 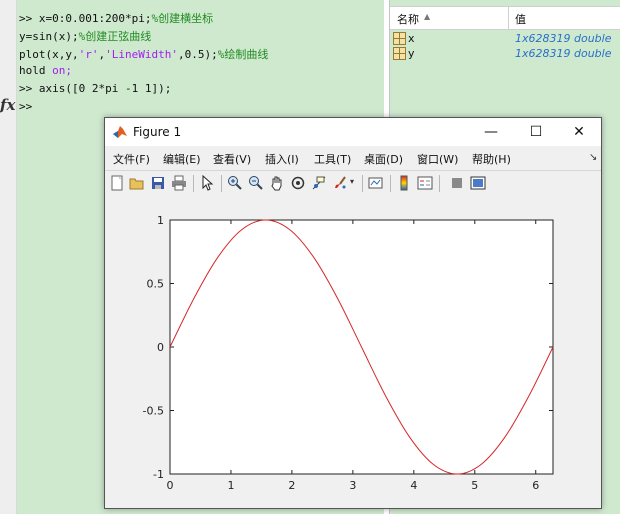 I want to click on new-figure-icon, so click(x=117, y=183).